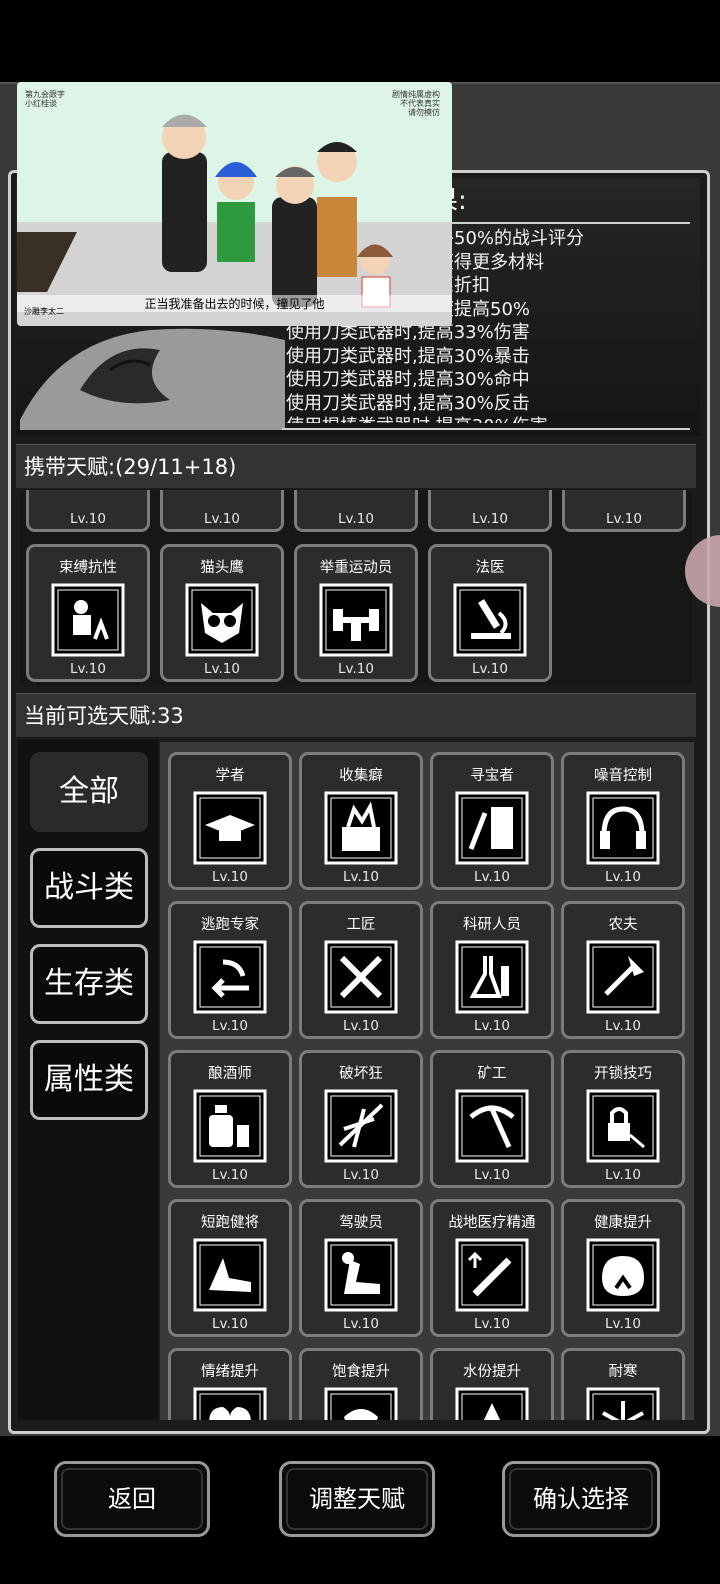  What do you see at coordinates (230, 1223) in the screenshot?
I see `talent-name: 短跑健将` at bounding box center [230, 1223].